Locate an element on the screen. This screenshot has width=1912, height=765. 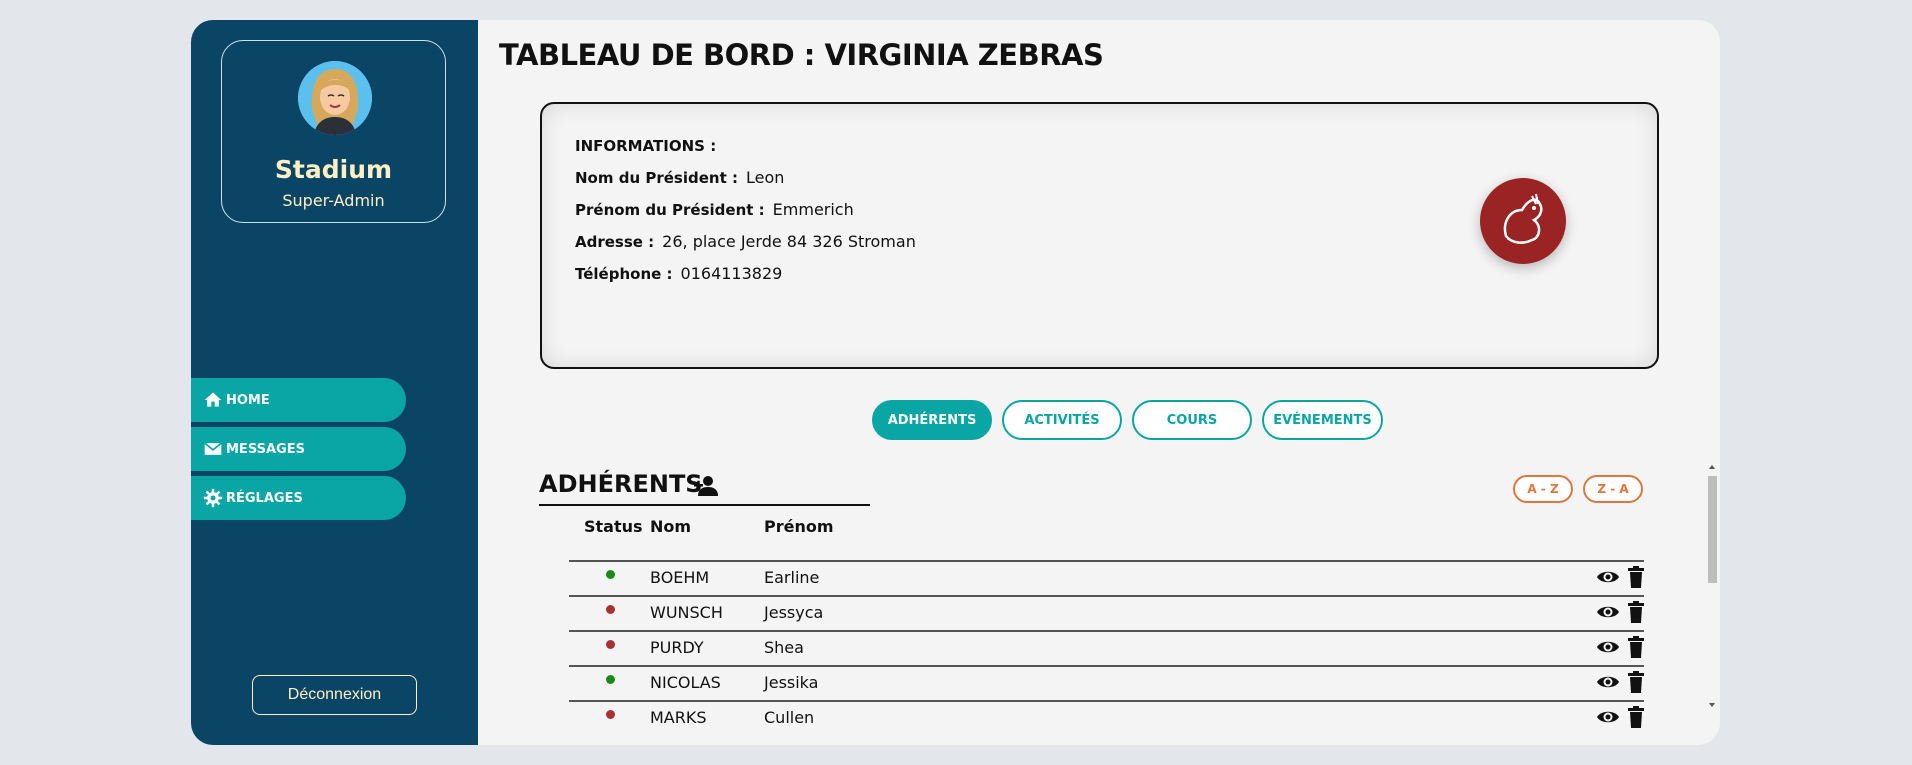
member-prenom: Cullen is located at coordinates (789, 717).